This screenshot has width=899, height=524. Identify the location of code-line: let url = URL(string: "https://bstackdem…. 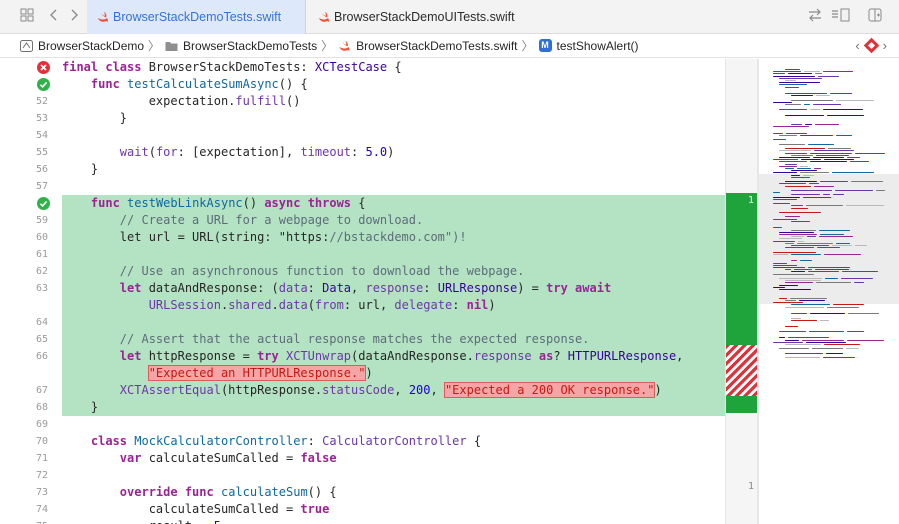
(393, 237).